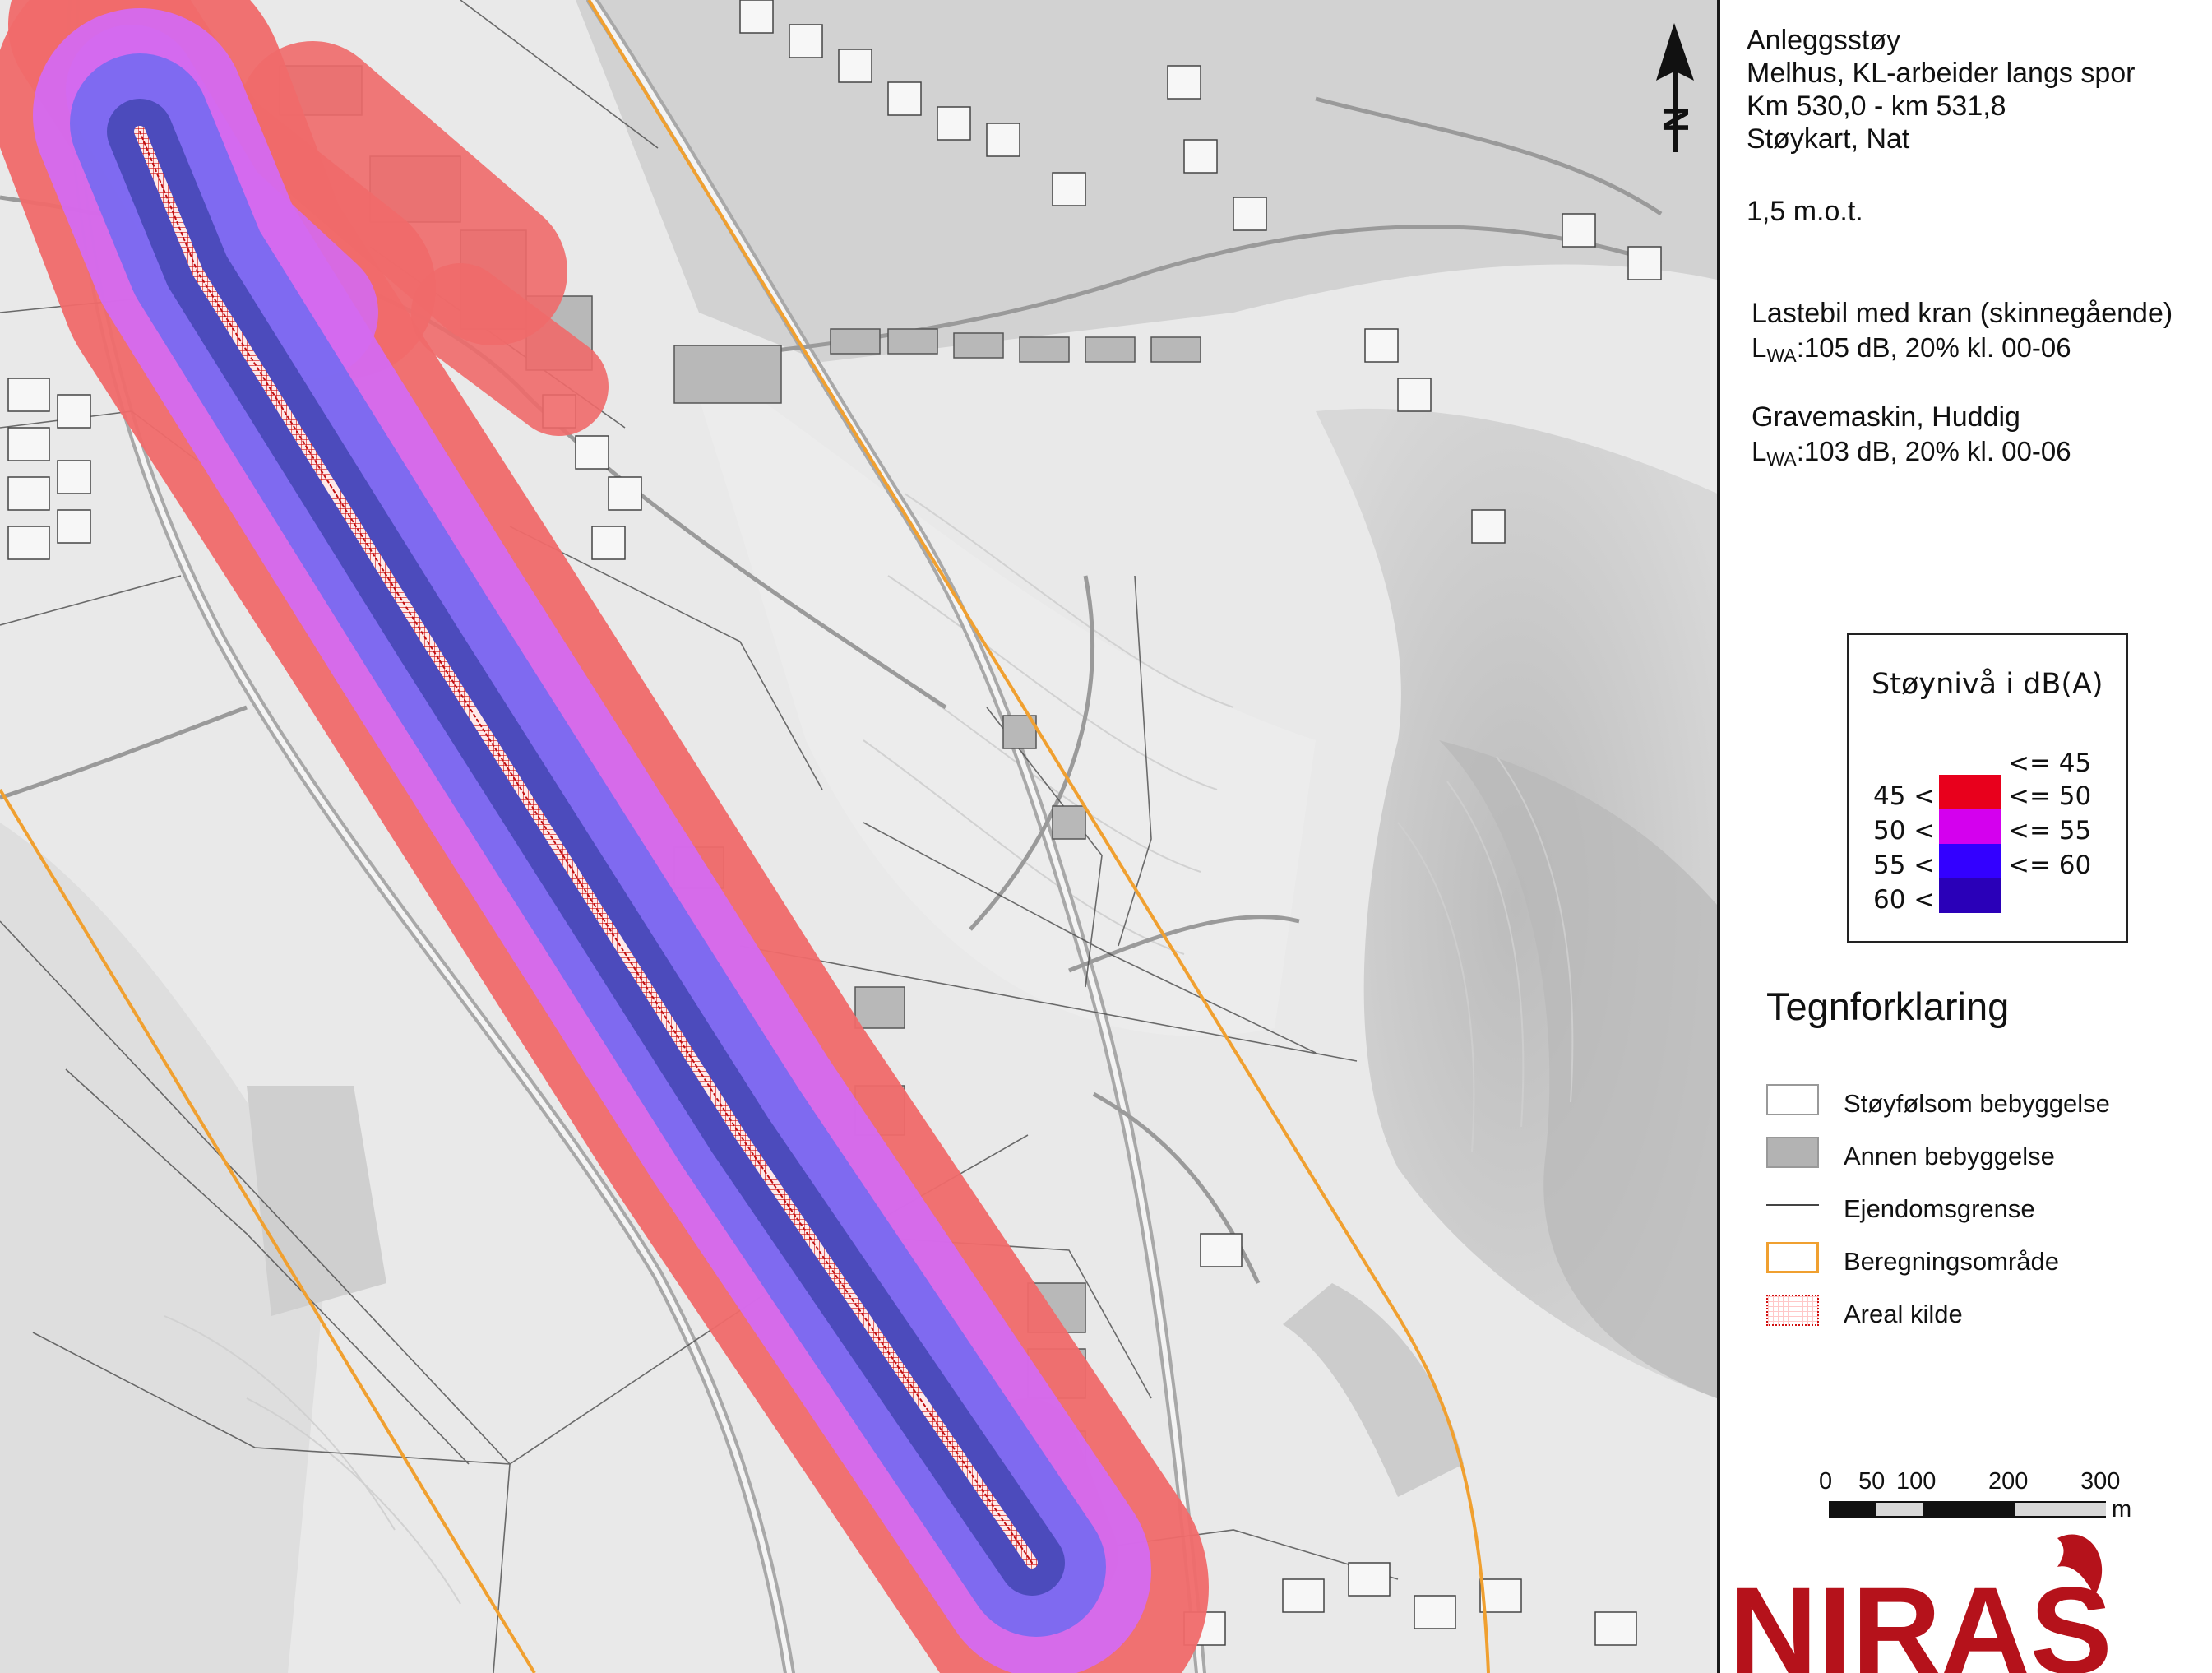  I want to click on source-2-name: Gravemaskin, Huddig, so click(1886, 417).